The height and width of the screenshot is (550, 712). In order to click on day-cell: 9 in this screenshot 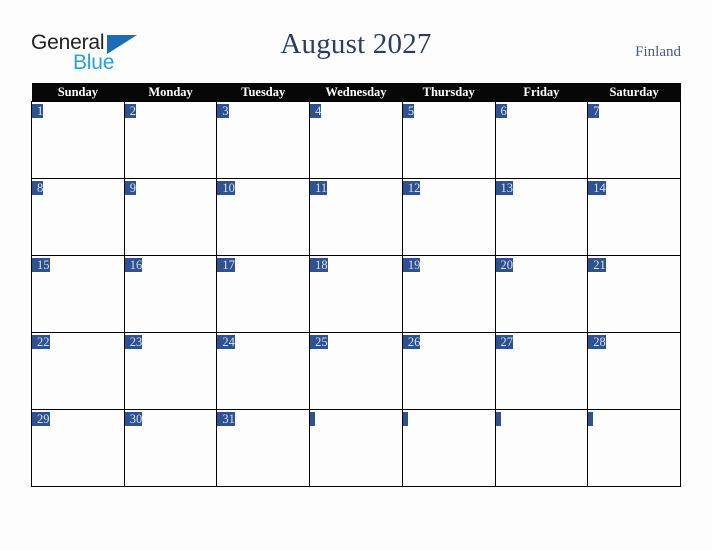, I will do `click(170, 217)`.